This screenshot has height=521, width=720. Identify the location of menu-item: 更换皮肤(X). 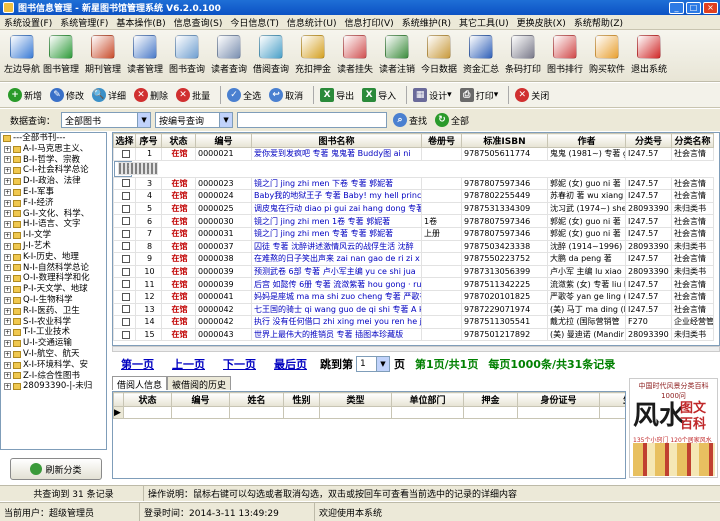
(541, 22).